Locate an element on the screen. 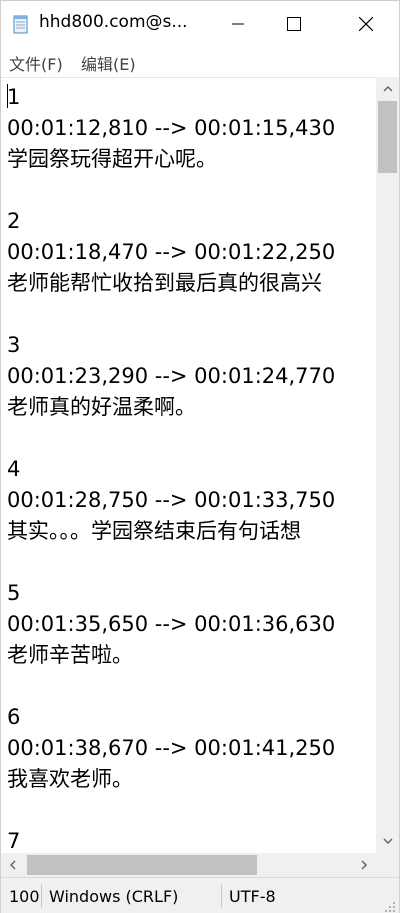  minimize-button is located at coordinates (238, 23).